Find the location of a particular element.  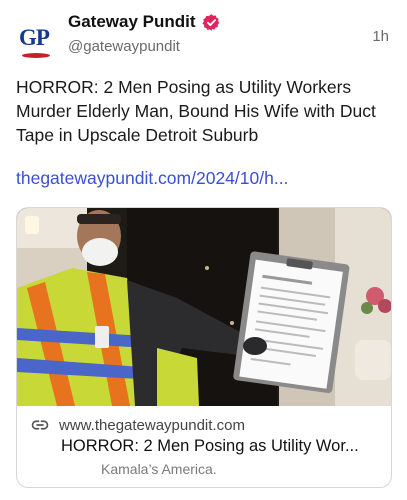

avatar-logo-text: GP is located at coordinates (34, 37).